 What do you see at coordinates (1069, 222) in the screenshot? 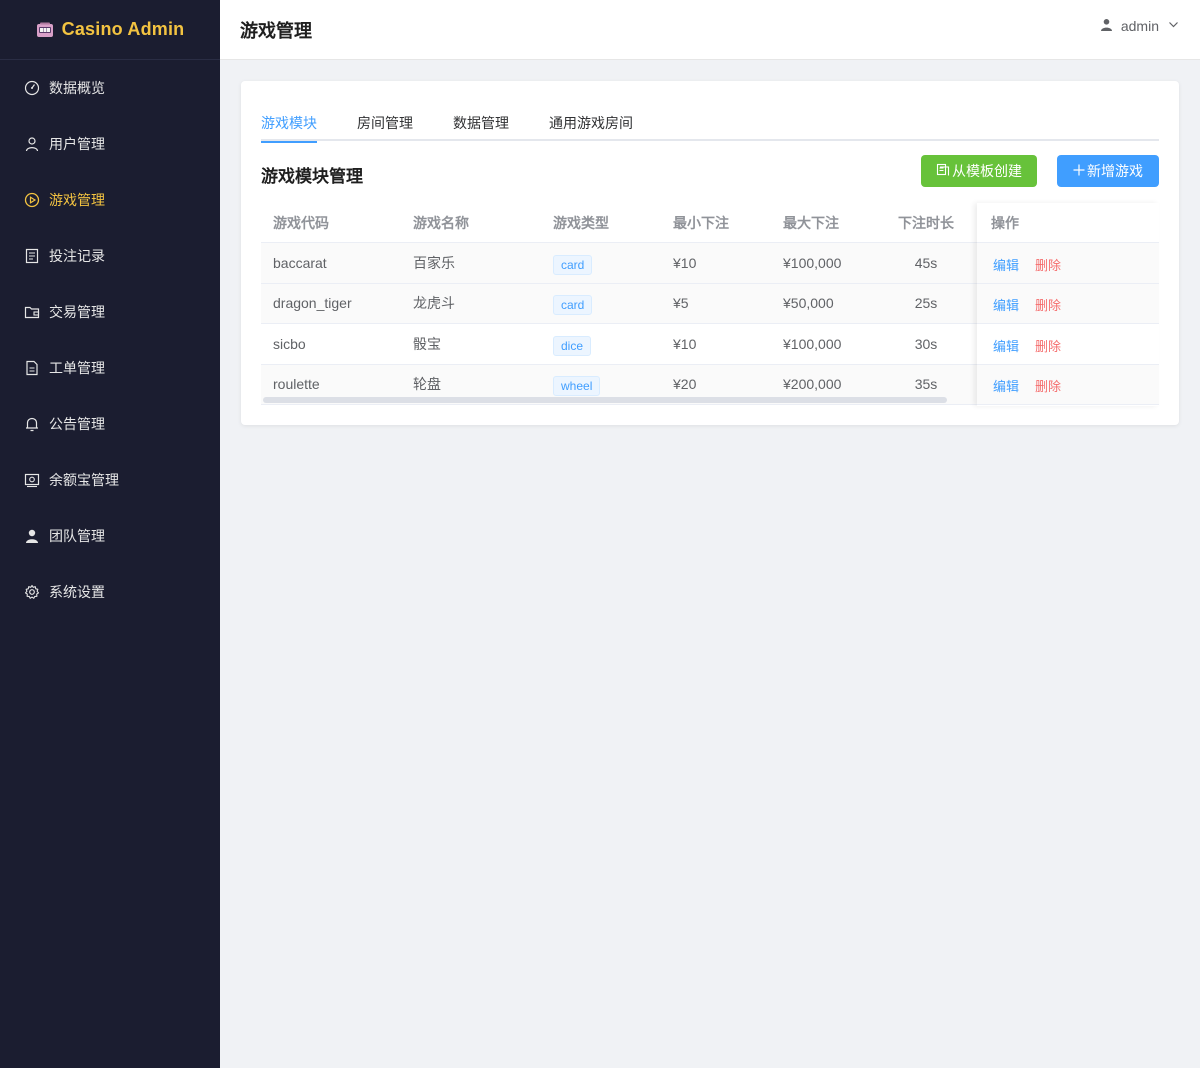
I see `column-header: 操作` at bounding box center [1069, 222].